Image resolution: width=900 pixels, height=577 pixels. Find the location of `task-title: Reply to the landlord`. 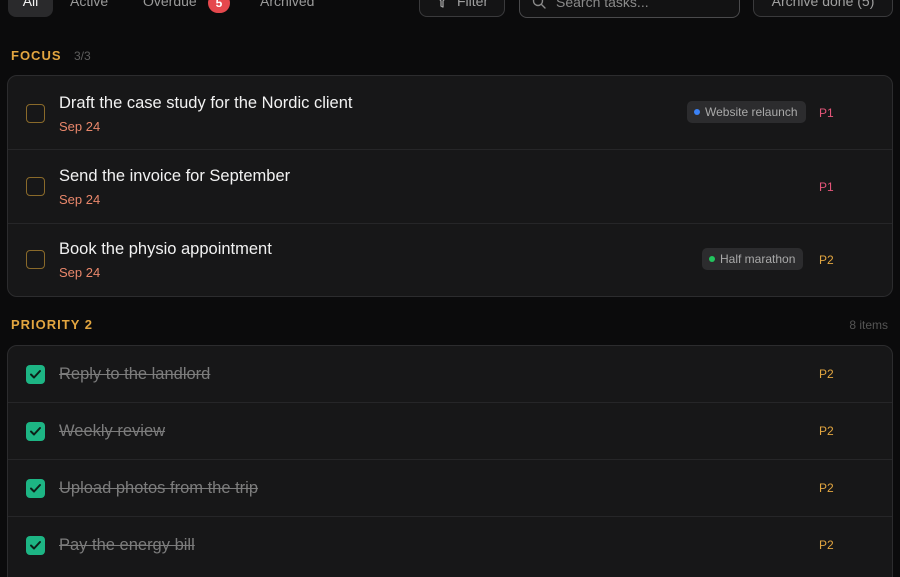

task-title: Reply to the landlord is located at coordinates (135, 374).